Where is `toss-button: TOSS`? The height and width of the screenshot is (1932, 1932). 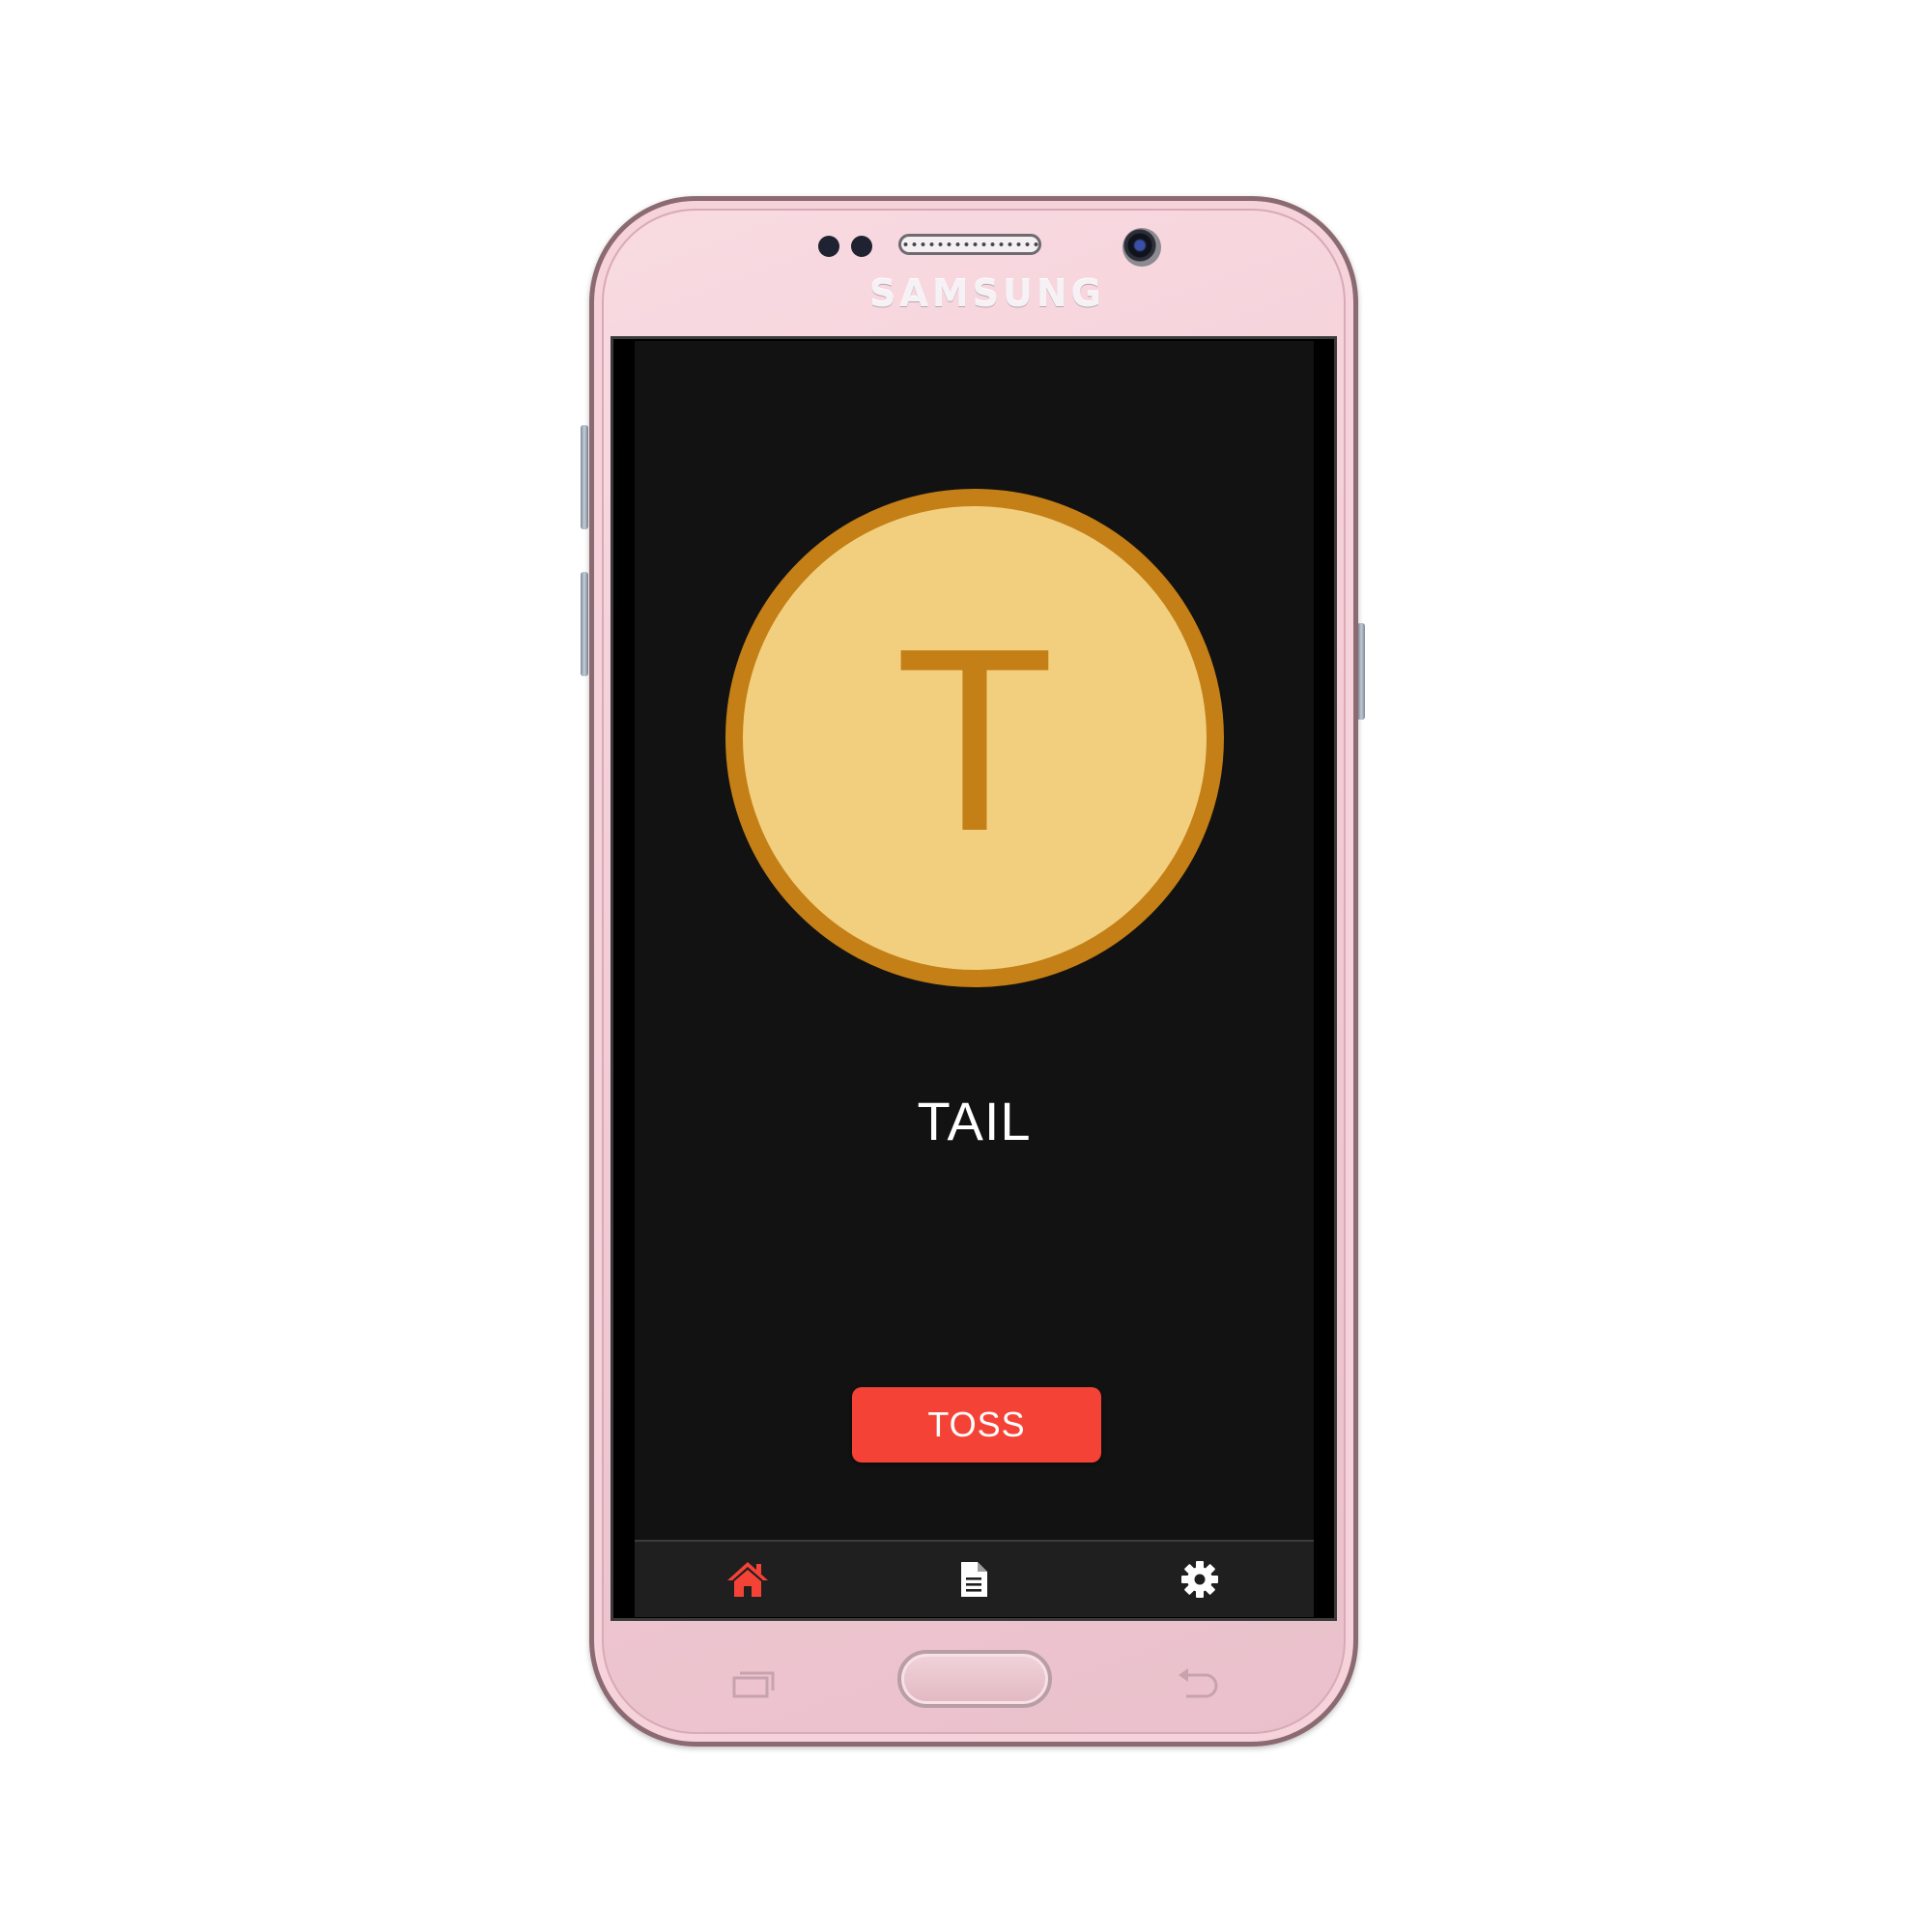
toss-button: TOSS is located at coordinates (976, 1425).